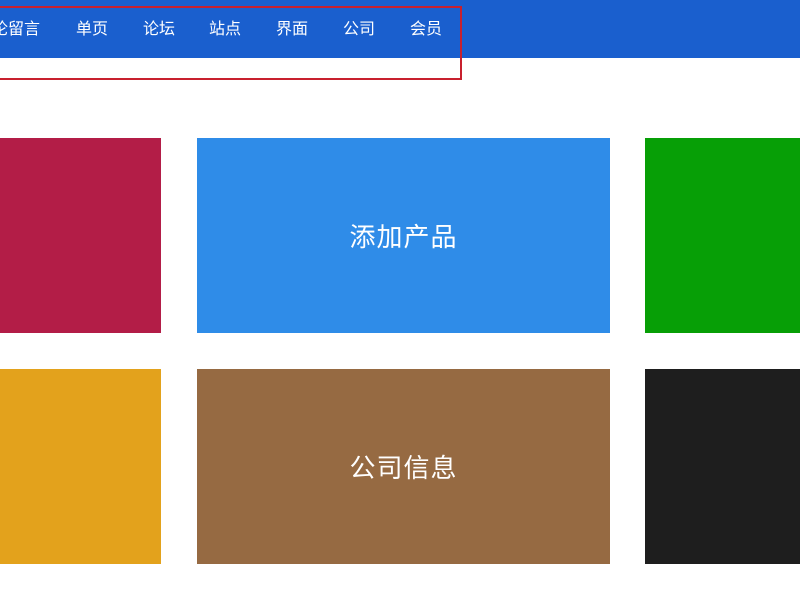  Describe the element at coordinates (231, 43) in the screenshot. I see `annotation-highlight-box` at that location.